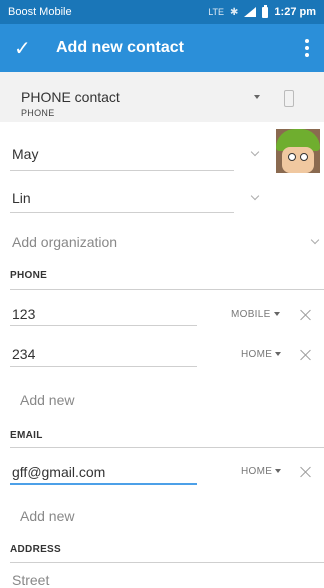 This screenshot has height=588, width=324. I want to click on phone-number-field: 123, so click(23, 314).